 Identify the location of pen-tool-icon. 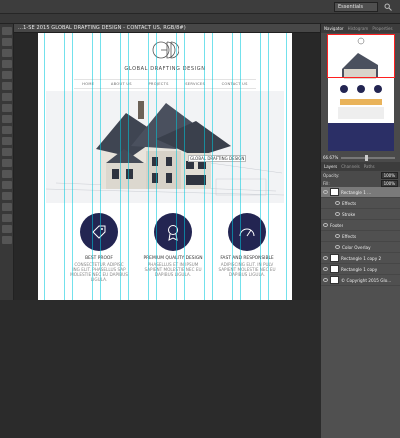
(7, 185).